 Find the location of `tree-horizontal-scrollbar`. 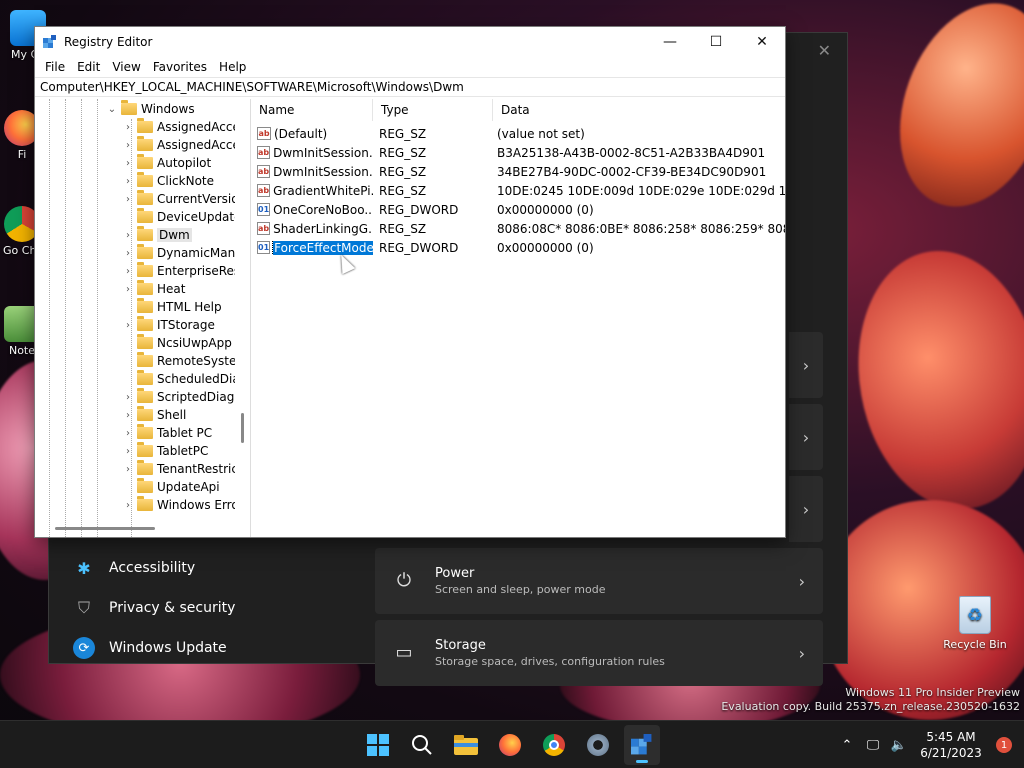

tree-horizontal-scrollbar is located at coordinates (135, 529).